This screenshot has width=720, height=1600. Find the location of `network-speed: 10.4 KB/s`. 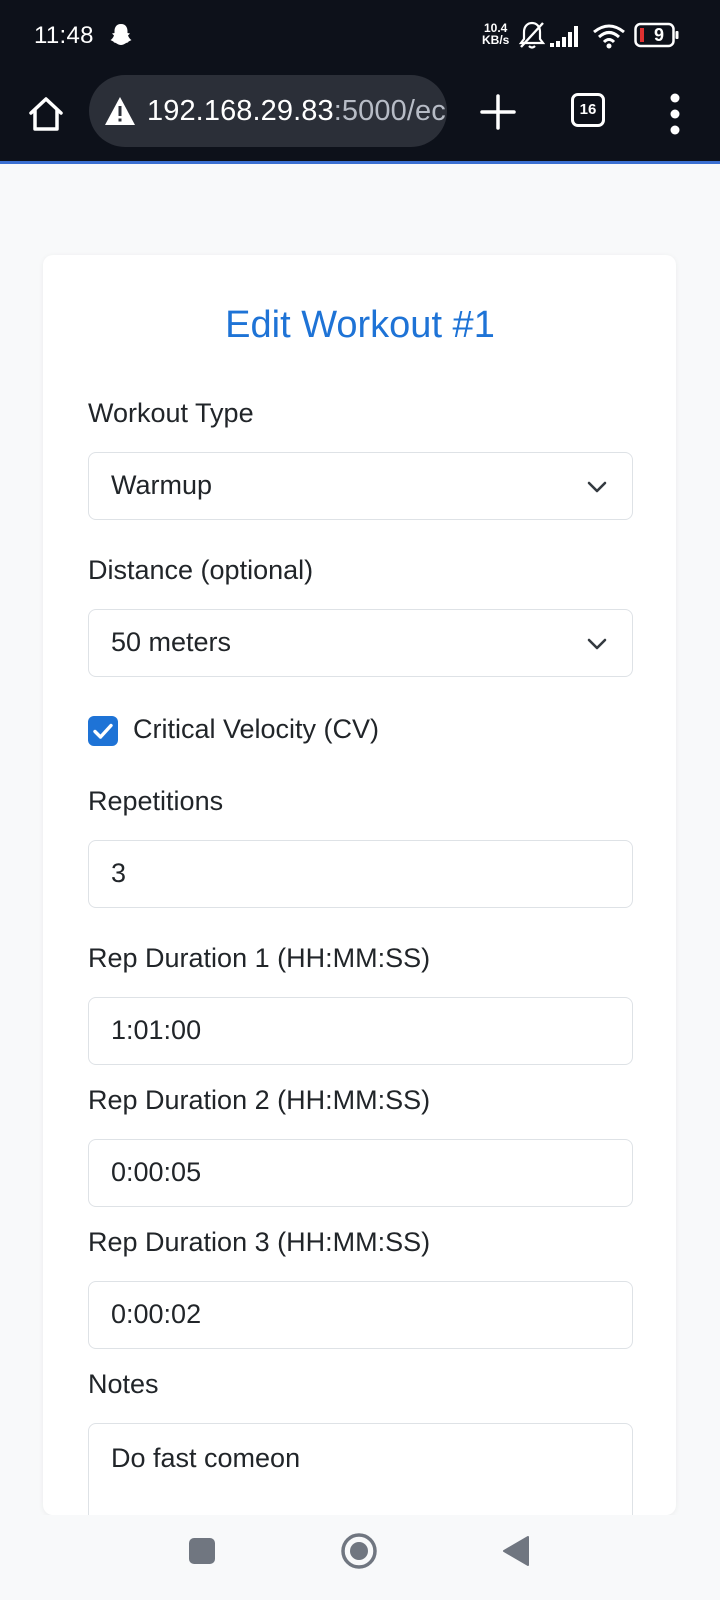

network-speed: 10.4 KB/s is located at coordinates (495, 34).